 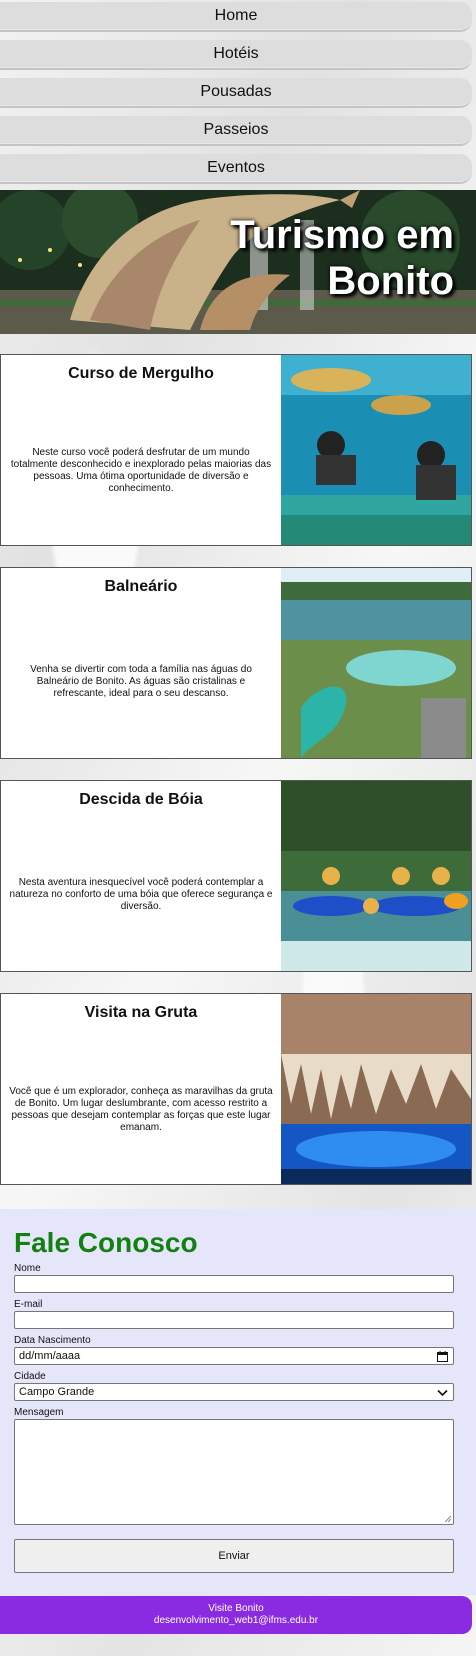 I want to click on hero-title: Turismo em Bonito, so click(x=324, y=258).